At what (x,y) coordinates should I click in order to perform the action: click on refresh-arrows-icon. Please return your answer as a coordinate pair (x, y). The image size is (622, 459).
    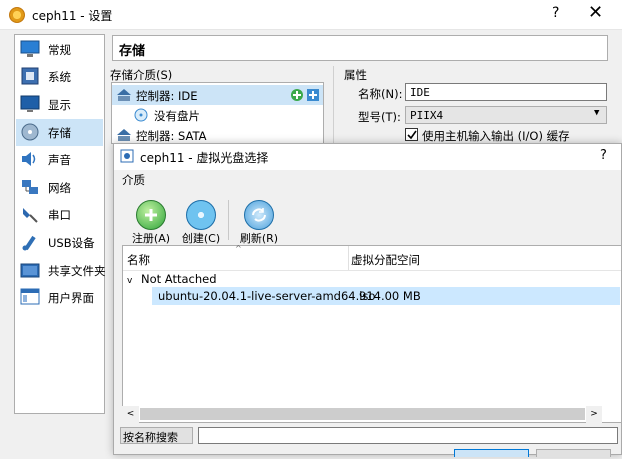
    Looking at the image, I should click on (259, 215).